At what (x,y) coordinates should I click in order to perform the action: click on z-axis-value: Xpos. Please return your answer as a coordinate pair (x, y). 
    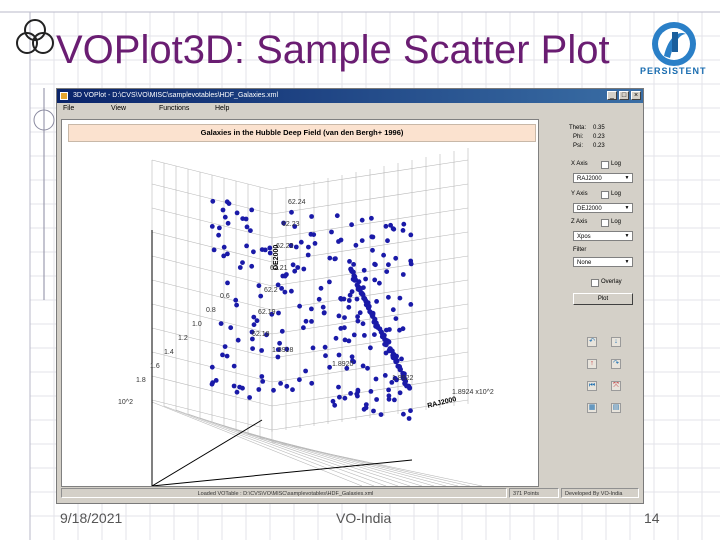
    Looking at the image, I should click on (584, 237).